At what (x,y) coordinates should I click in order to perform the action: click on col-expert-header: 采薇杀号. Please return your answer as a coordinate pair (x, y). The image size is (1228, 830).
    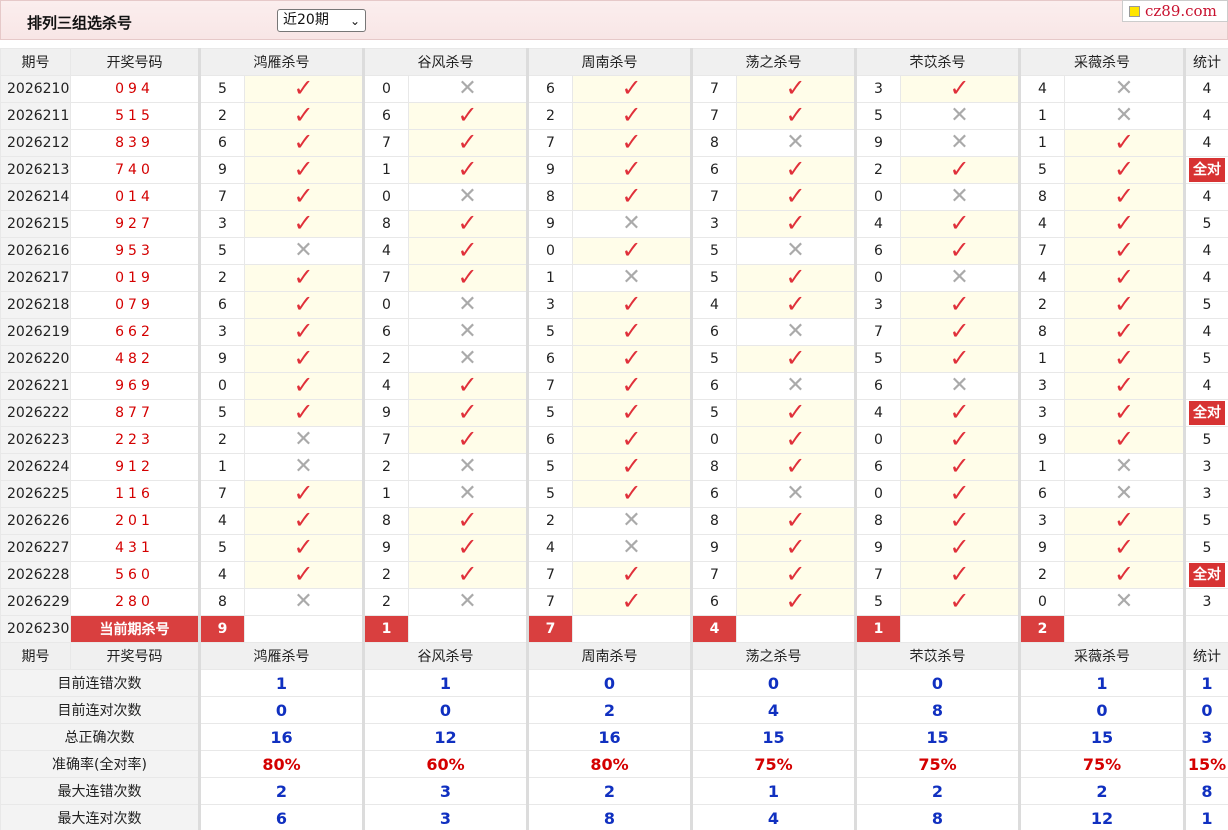
    Looking at the image, I should click on (1101, 62).